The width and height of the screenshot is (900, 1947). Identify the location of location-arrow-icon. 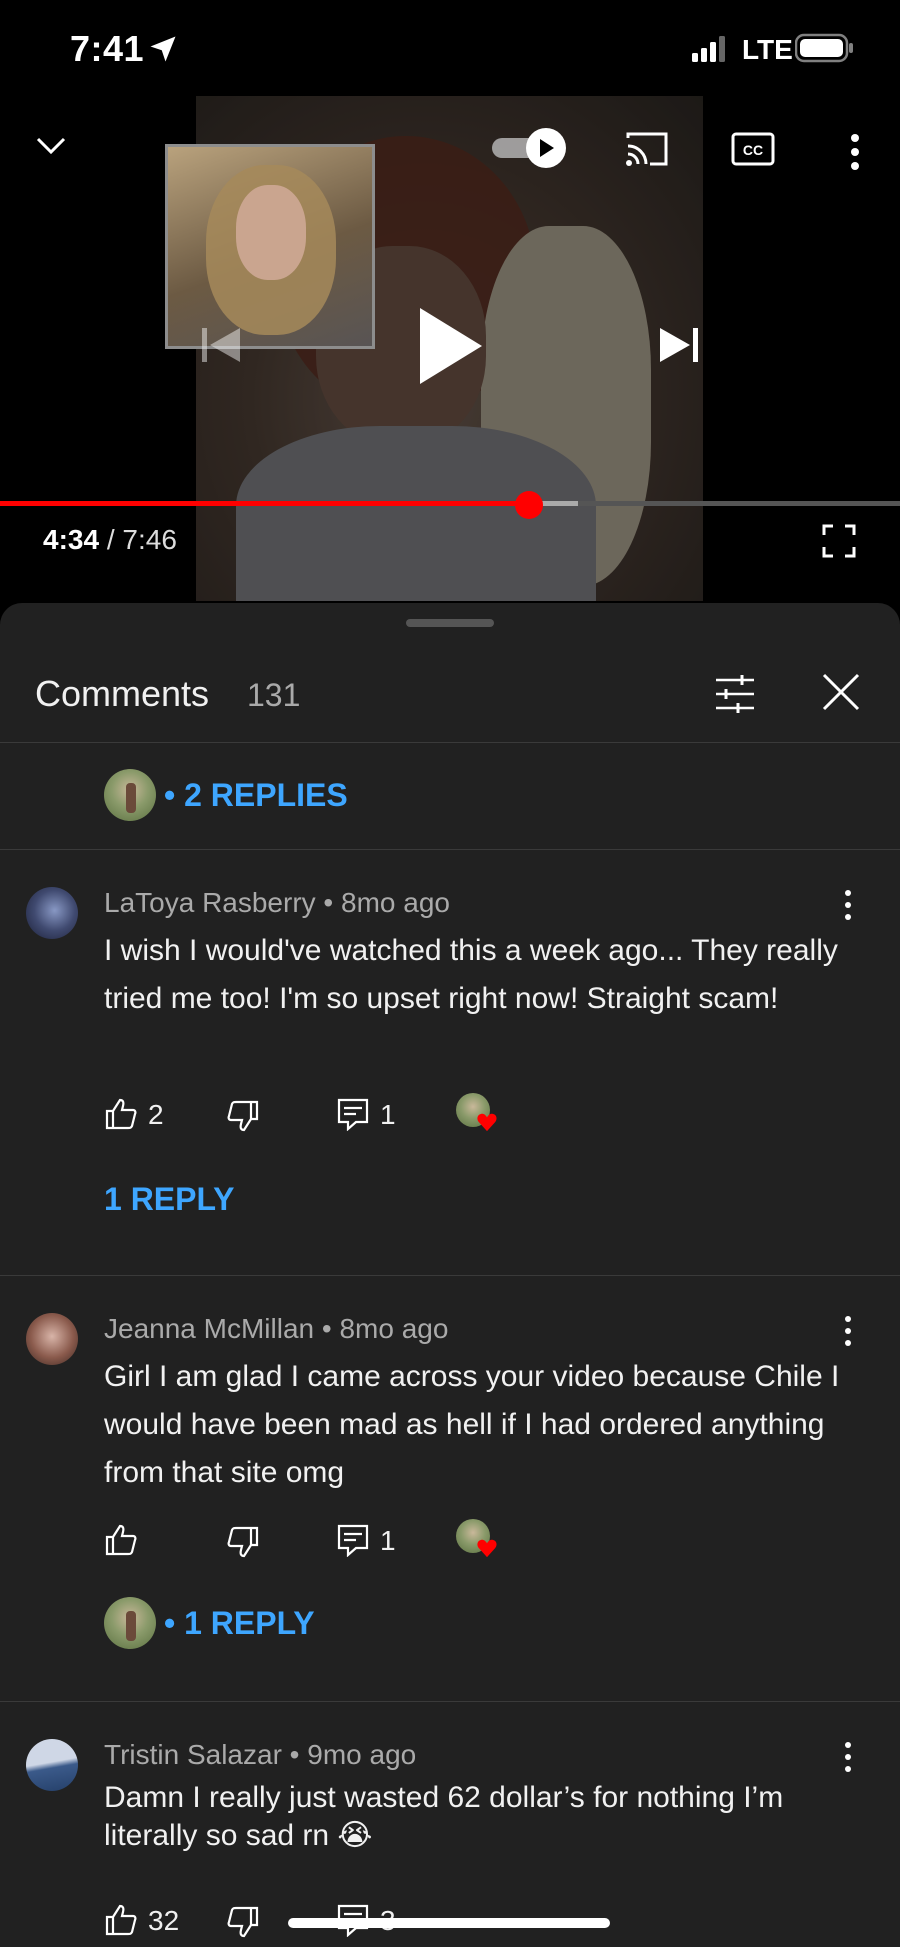
(163, 49).